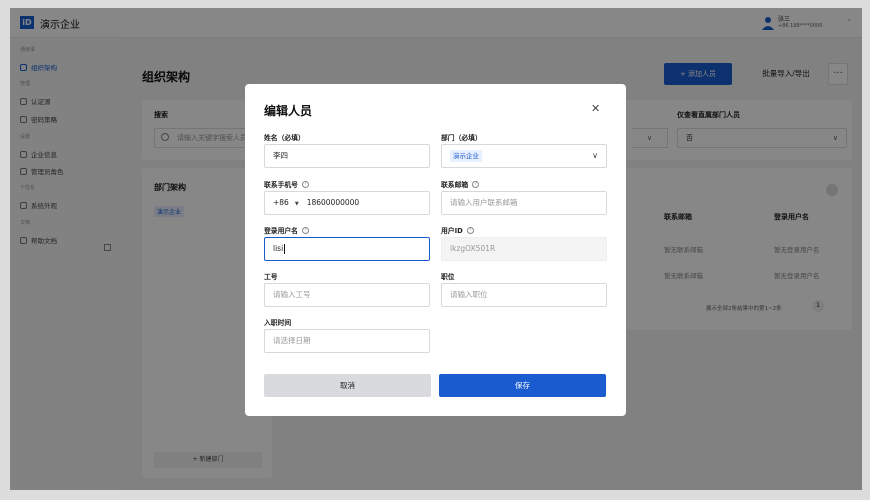 This screenshot has height=500, width=870. What do you see at coordinates (288, 111) in the screenshot?
I see `modal-title: 编辑人员` at bounding box center [288, 111].